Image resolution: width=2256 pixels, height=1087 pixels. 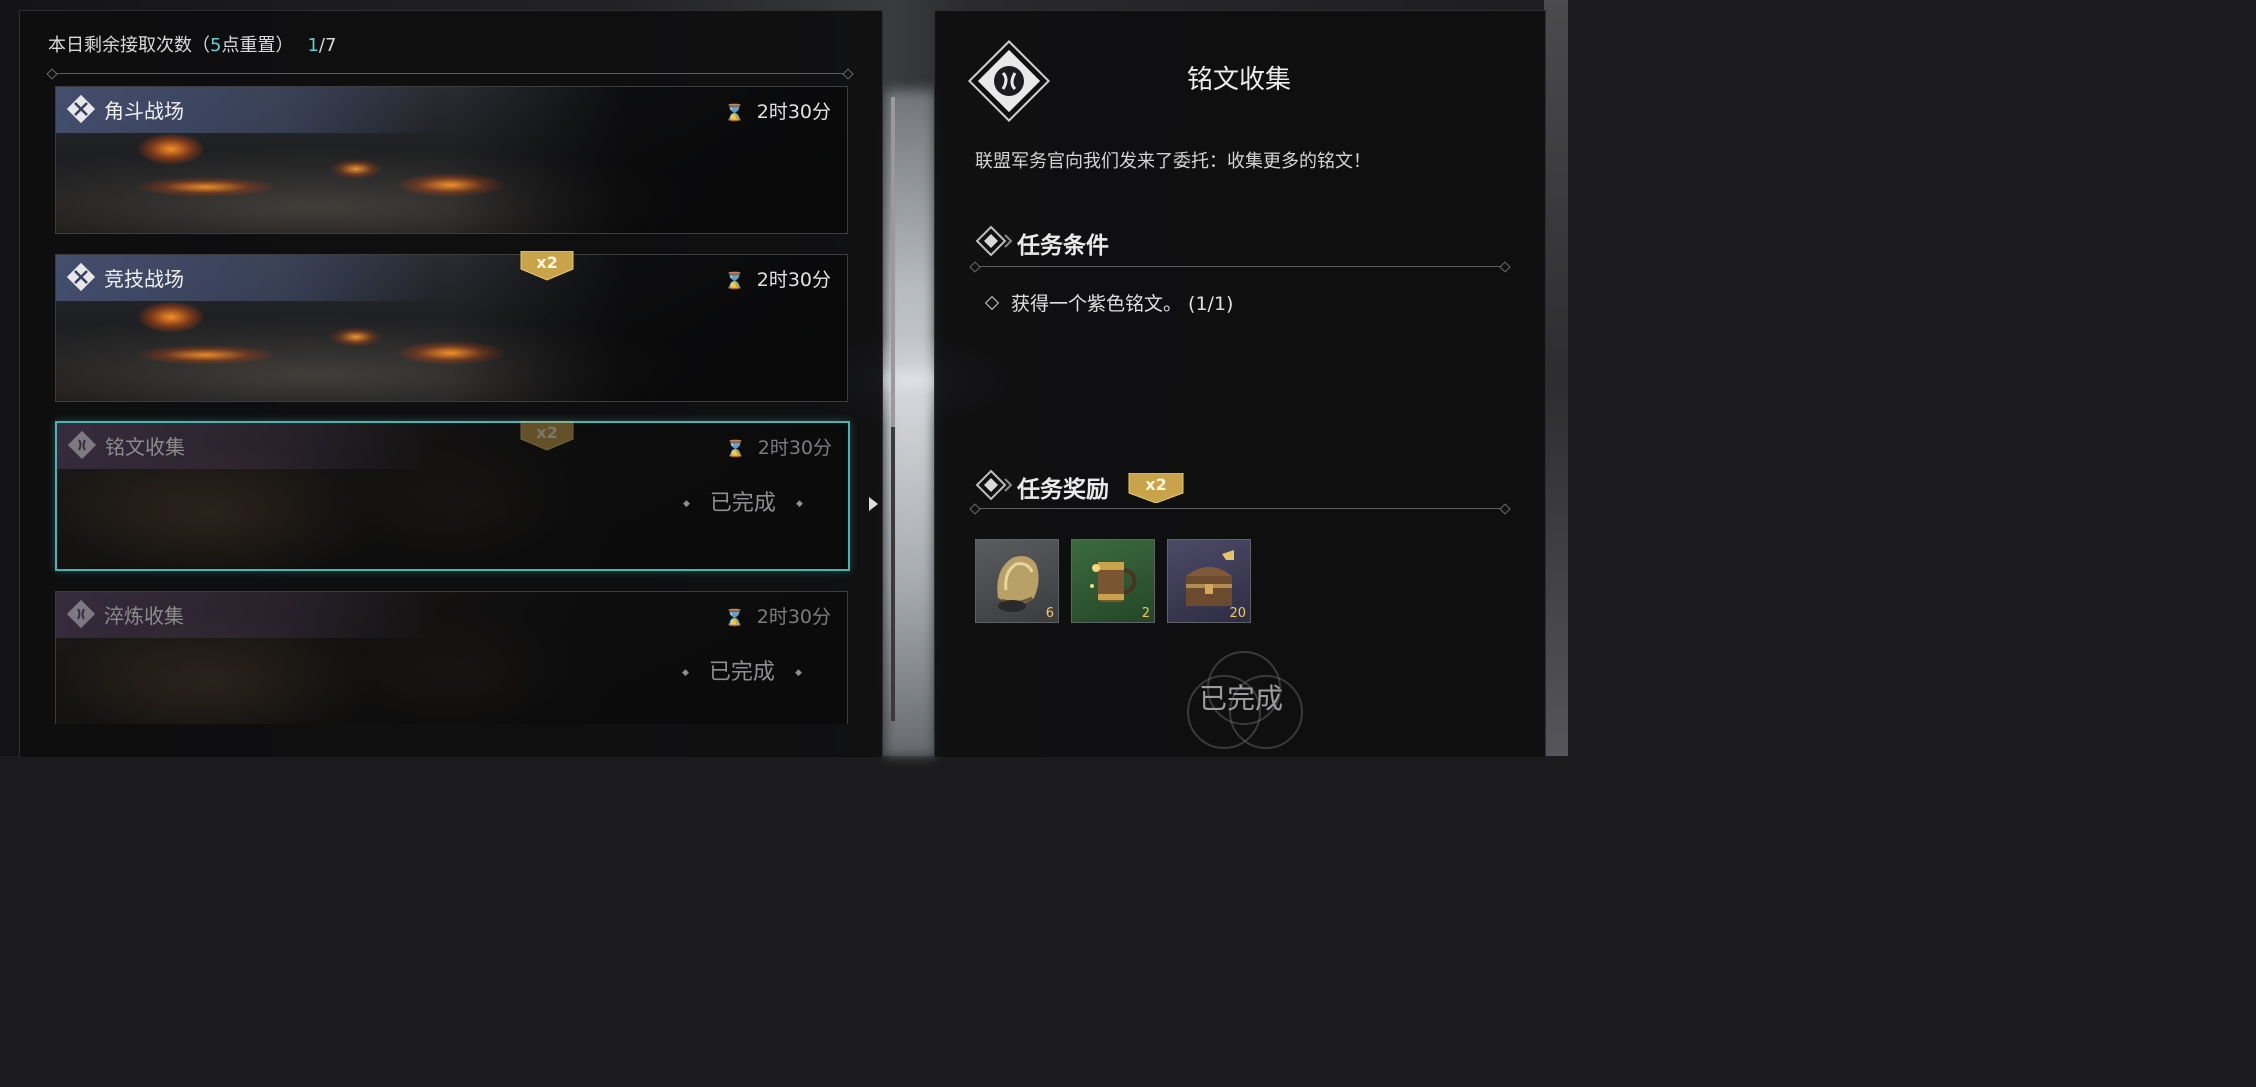 I want to click on mission-title: 淬炼收集, so click(x=144, y=616).